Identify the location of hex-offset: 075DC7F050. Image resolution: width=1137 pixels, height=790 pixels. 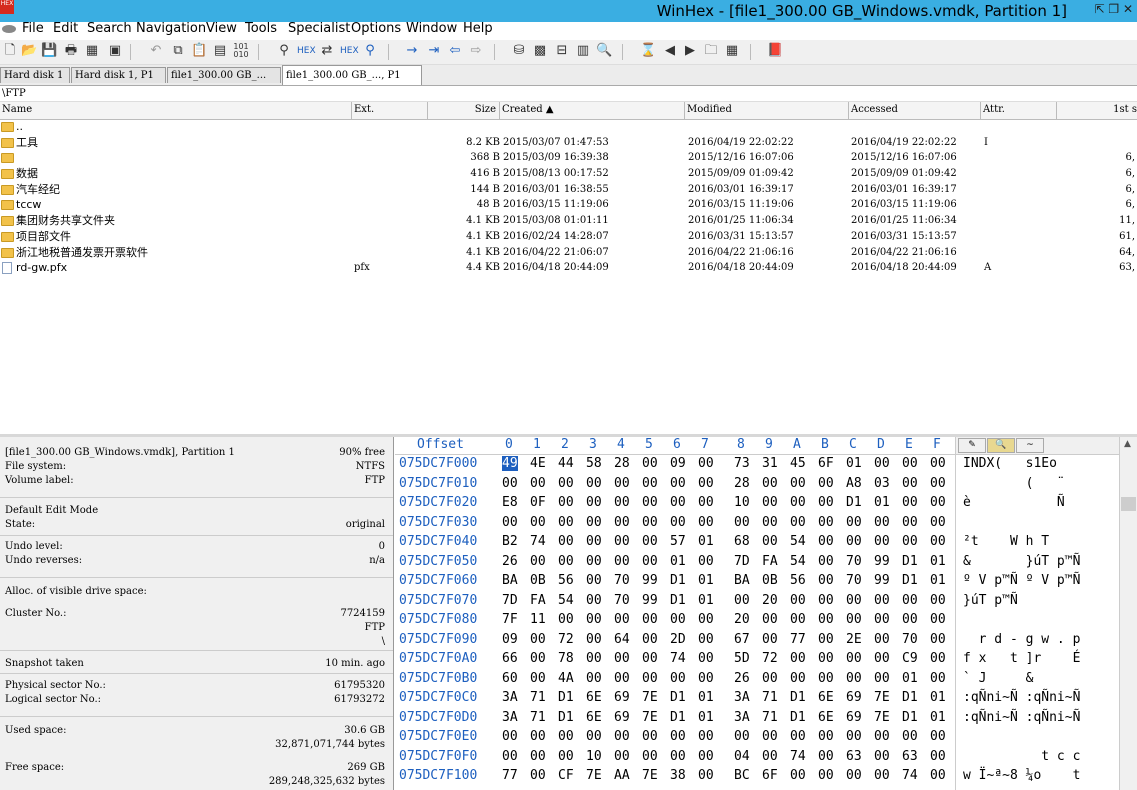
(438, 561).